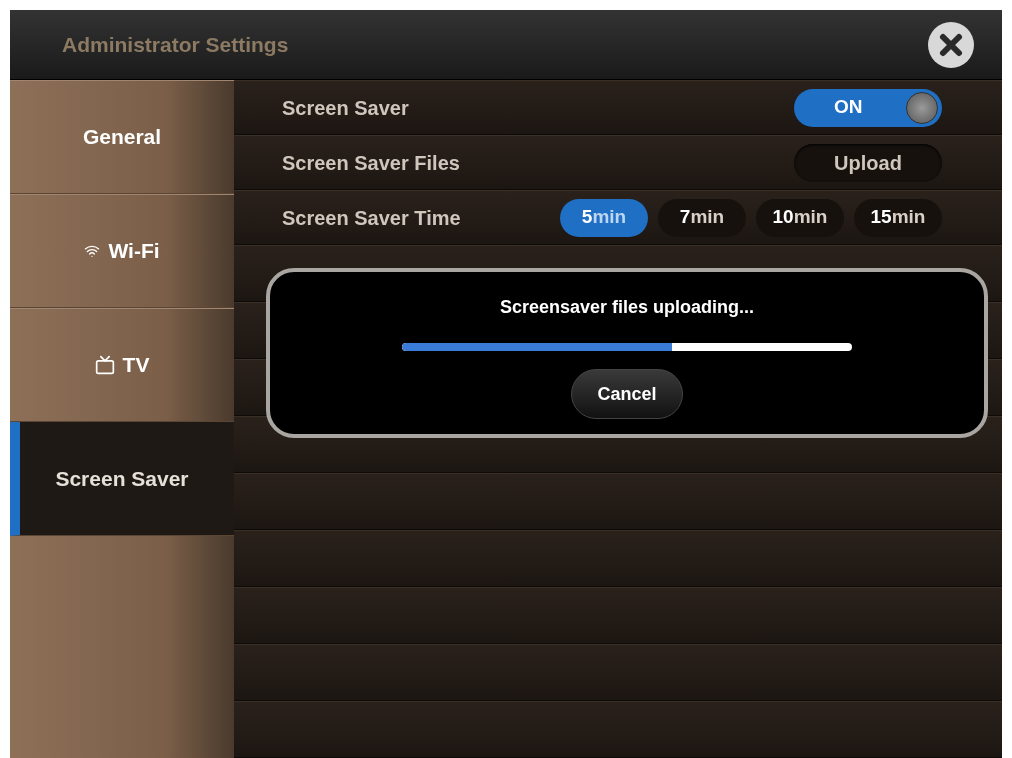 The height and width of the screenshot is (758, 1012). What do you see at coordinates (104, 365) in the screenshot?
I see `tv-icon` at bounding box center [104, 365].